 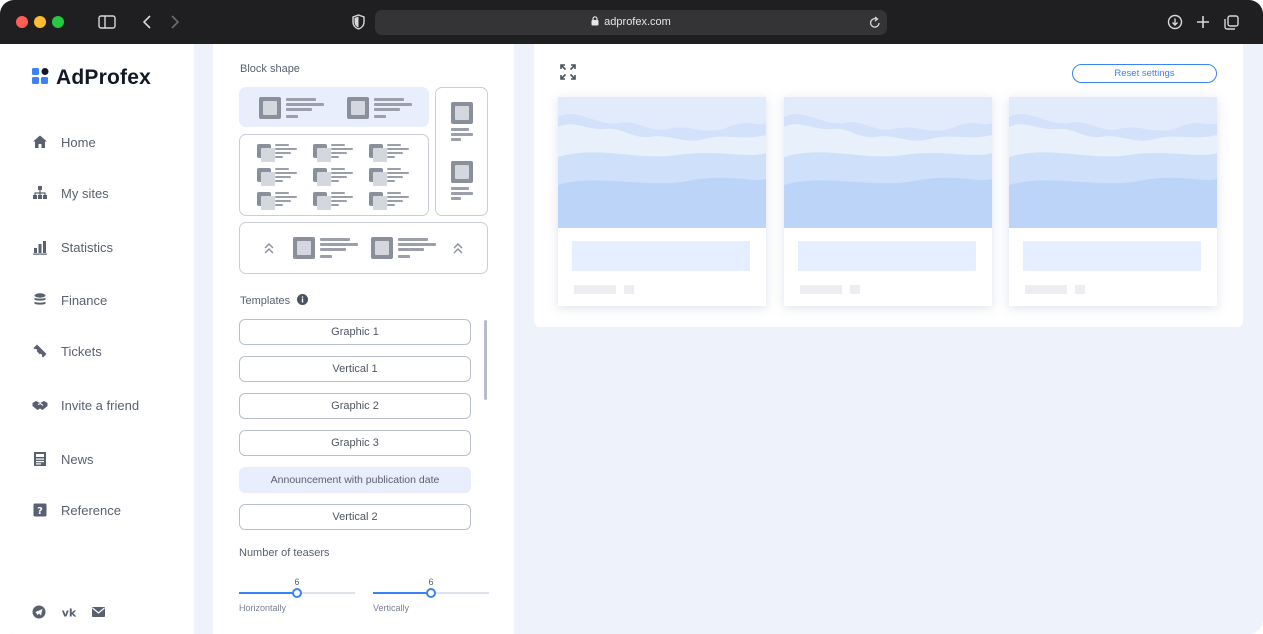 I want to click on nav-item-invite-a-friend: Invite a friend, so click(x=107, y=405).